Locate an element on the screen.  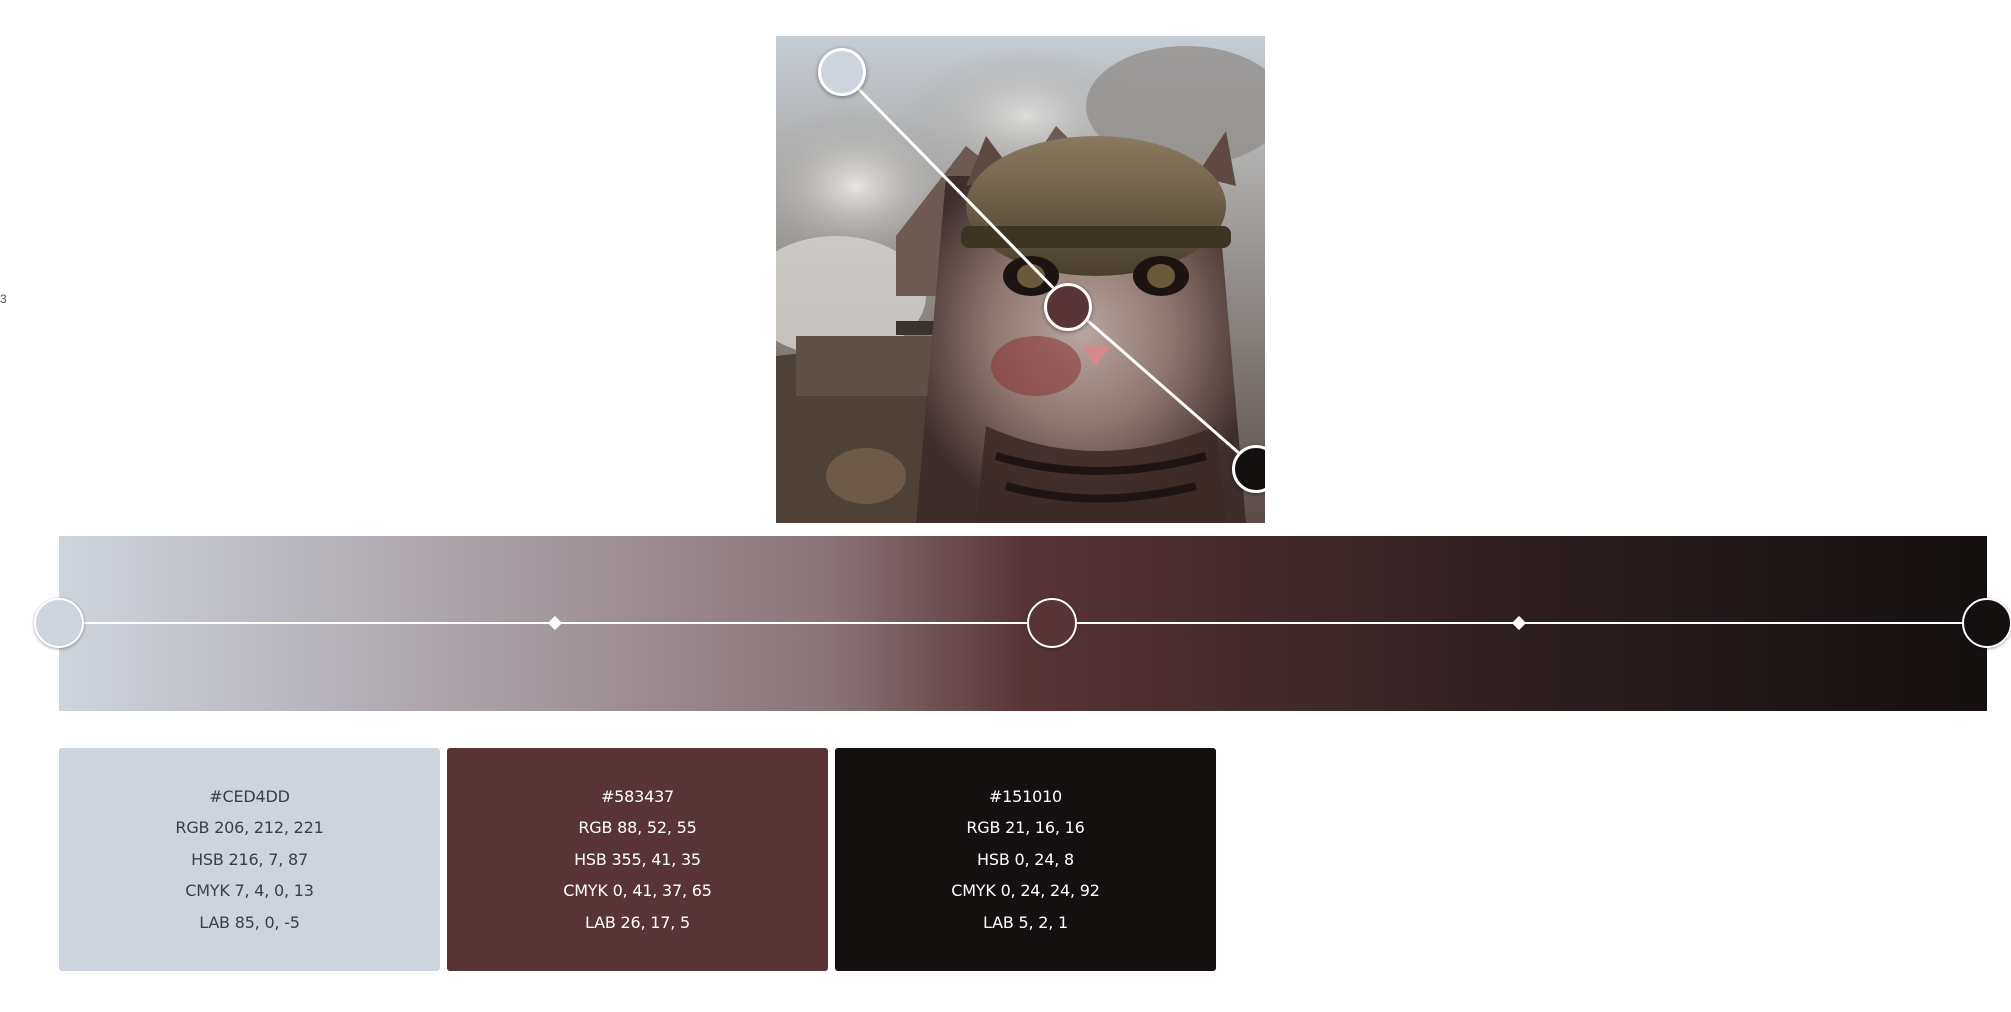
swatch-hex: #583437 is located at coordinates (637, 797).